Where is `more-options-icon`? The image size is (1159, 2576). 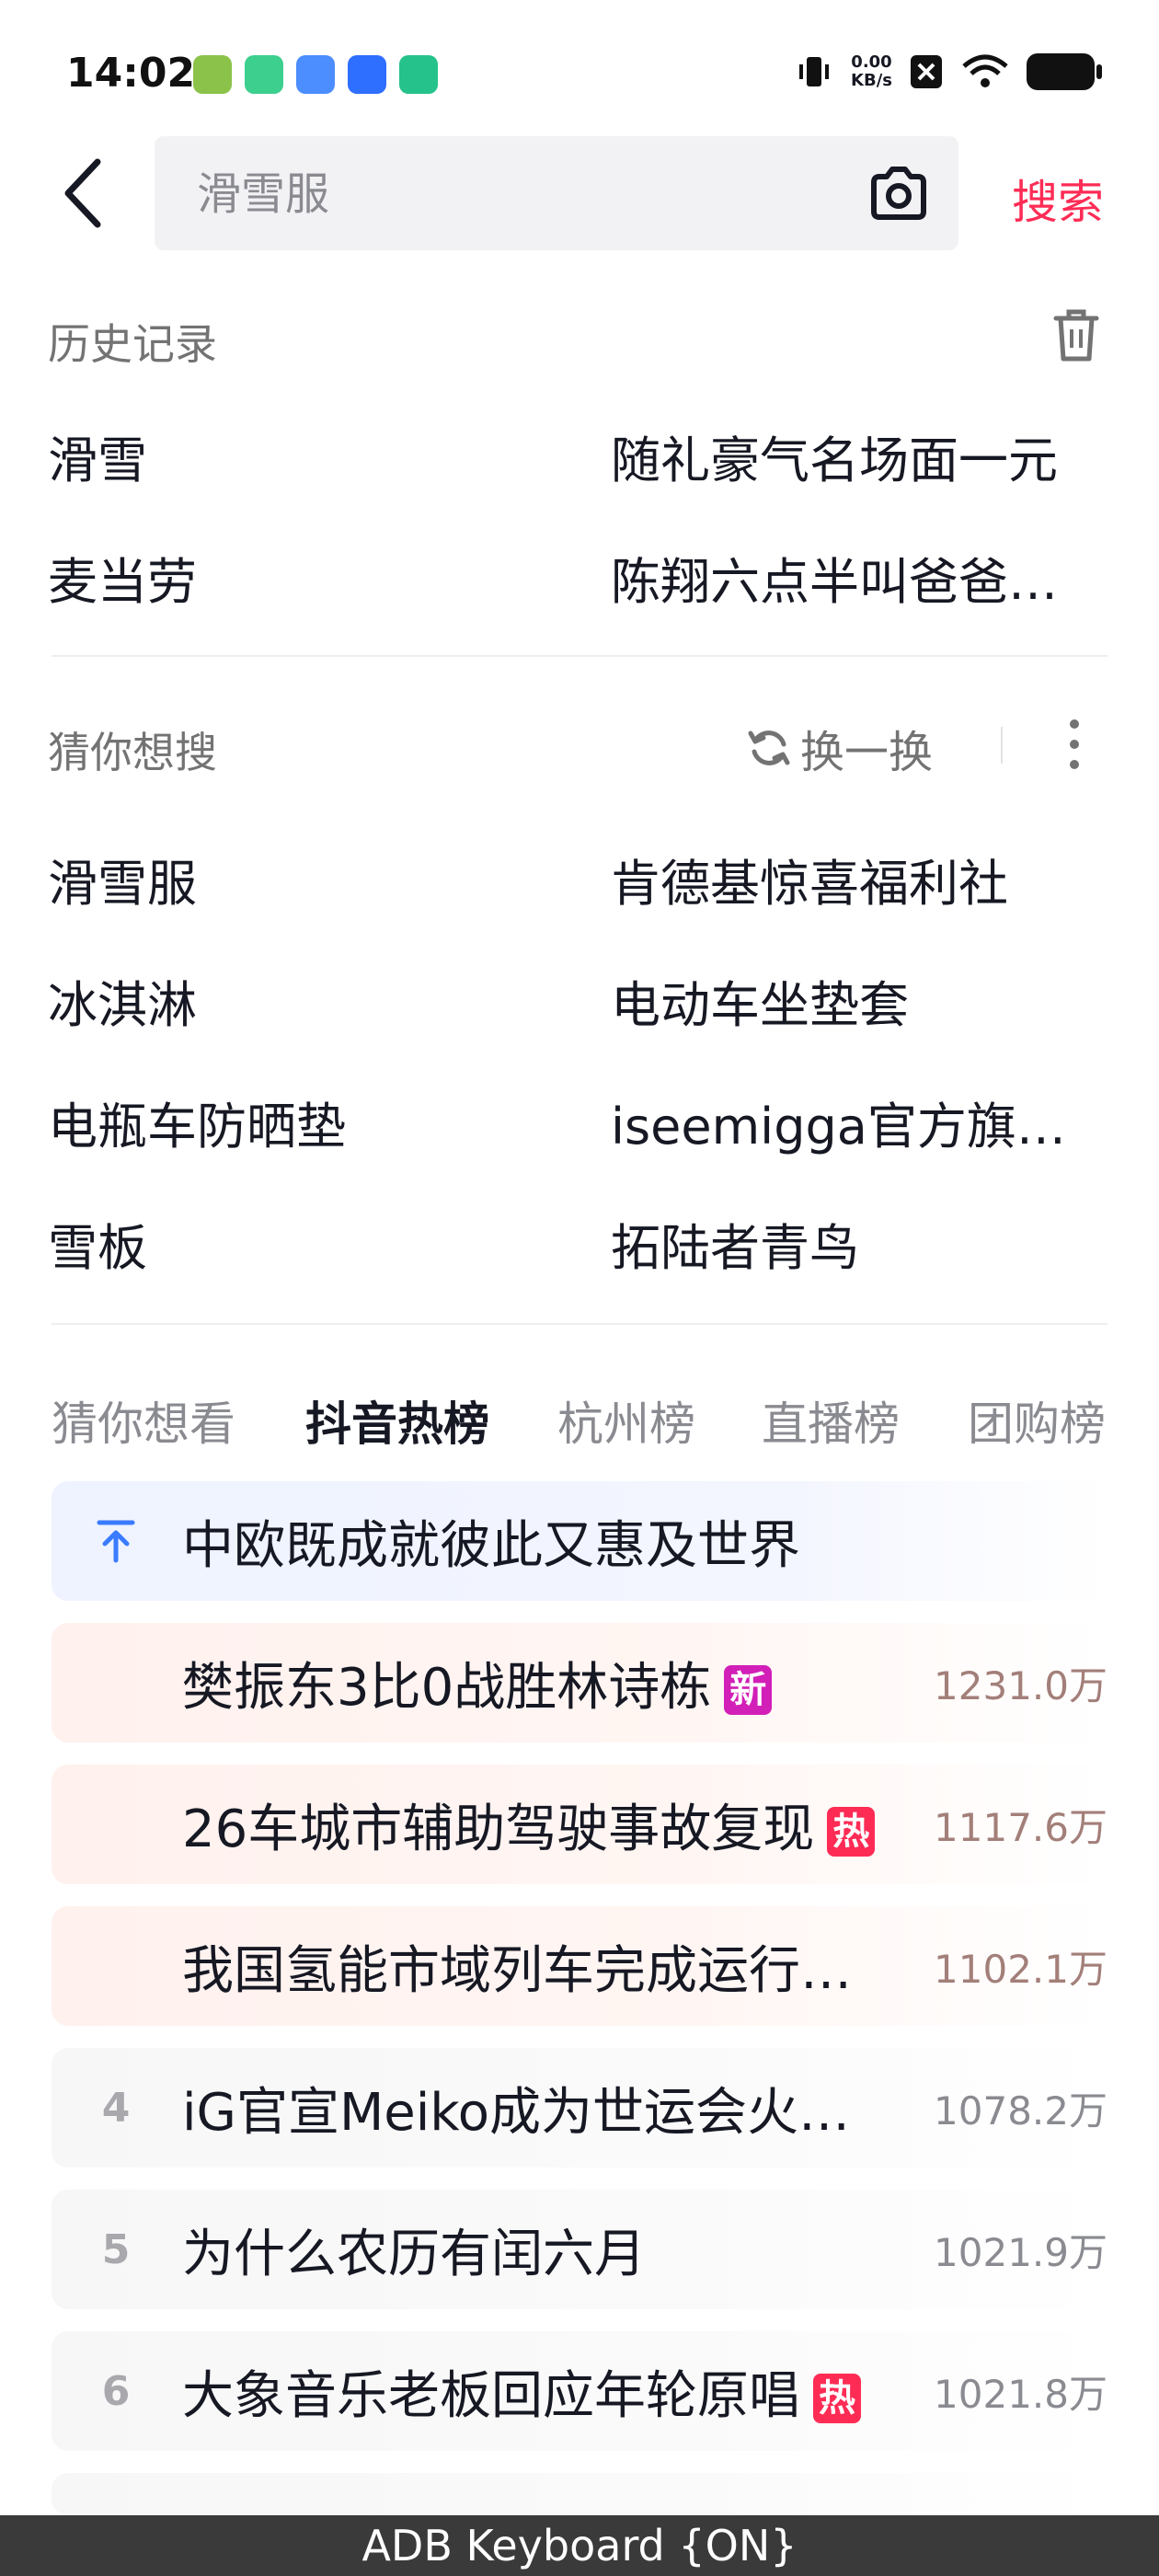 more-options-icon is located at coordinates (1074, 746).